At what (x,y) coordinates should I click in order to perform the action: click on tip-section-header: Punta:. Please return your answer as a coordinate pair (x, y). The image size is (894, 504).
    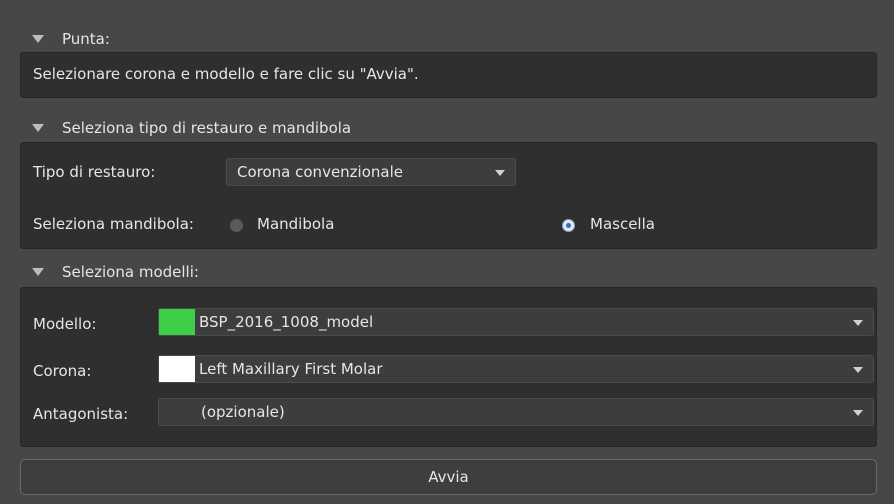
    Looking at the image, I should click on (65, 39).